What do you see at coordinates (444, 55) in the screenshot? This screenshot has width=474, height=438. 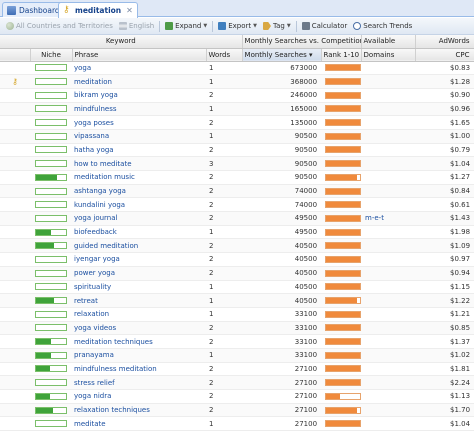 I see `column-header-cpc: CPC` at bounding box center [444, 55].